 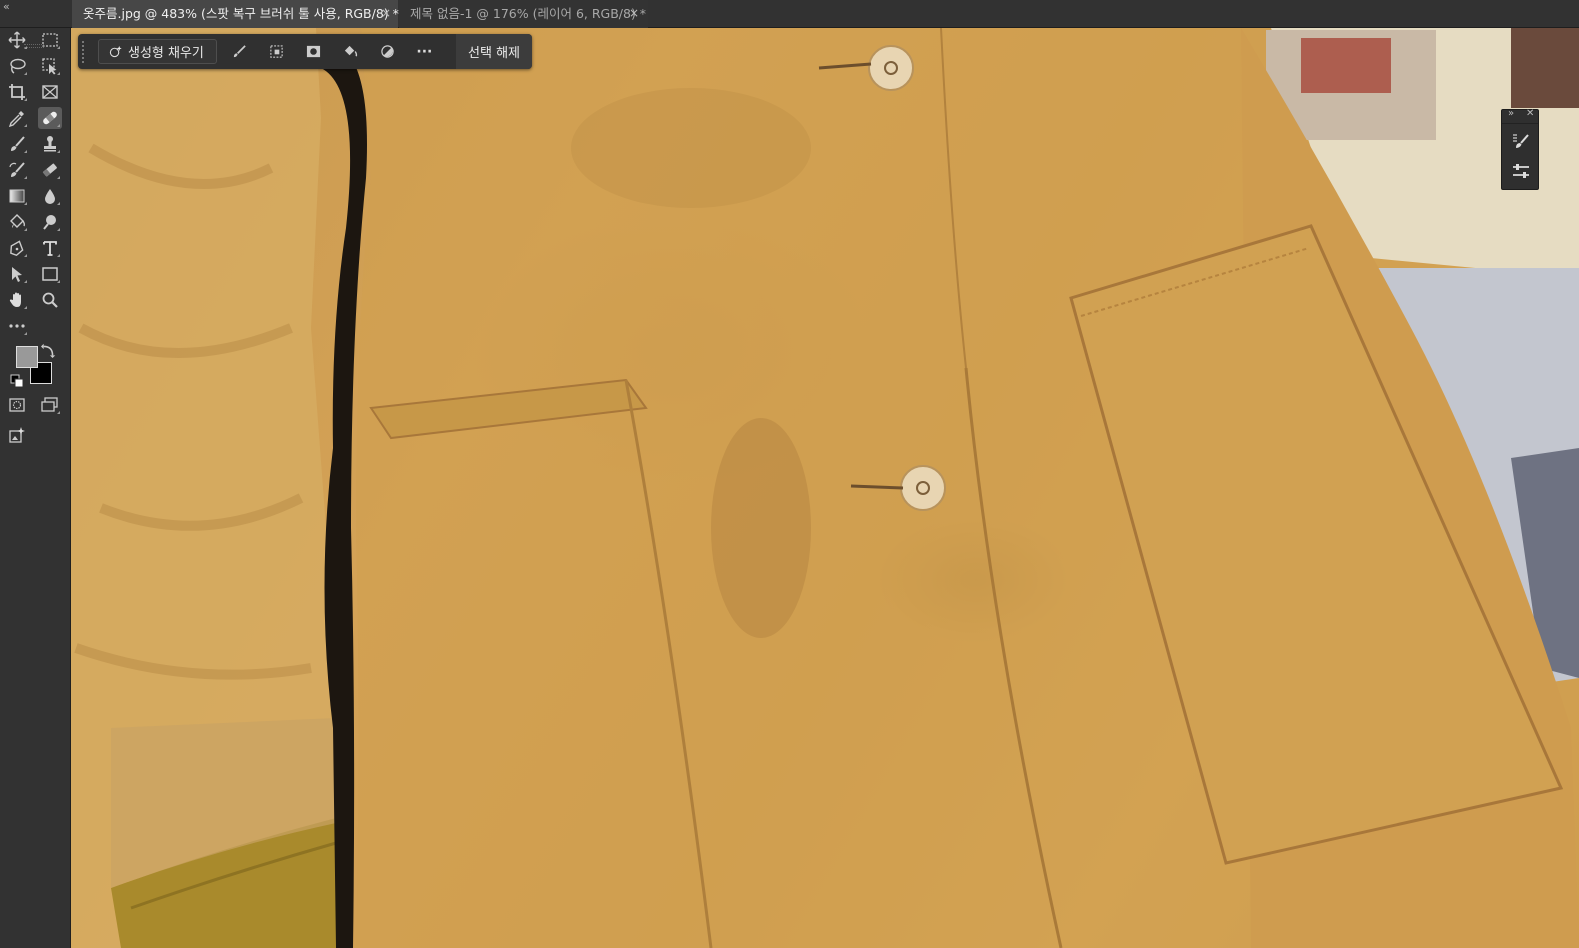 What do you see at coordinates (50, 40) in the screenshot?
I see `marquee-tool` at bounding box center [50, 40].